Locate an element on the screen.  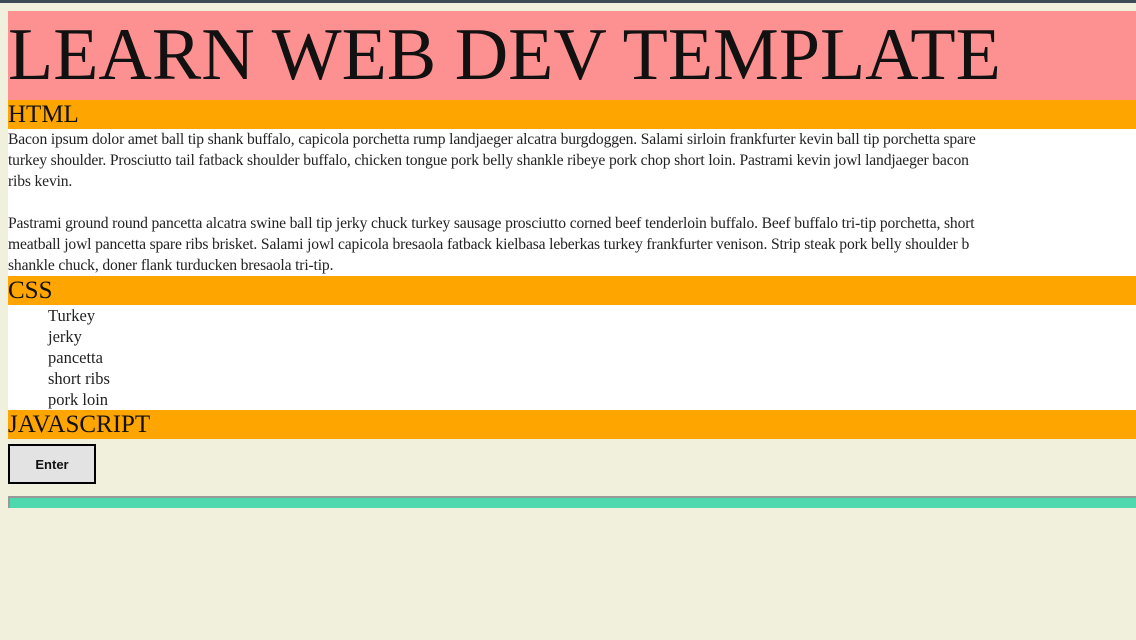
page-header: LEARN WEB DEV TEMPLATE is located at coordinates (572, 55).